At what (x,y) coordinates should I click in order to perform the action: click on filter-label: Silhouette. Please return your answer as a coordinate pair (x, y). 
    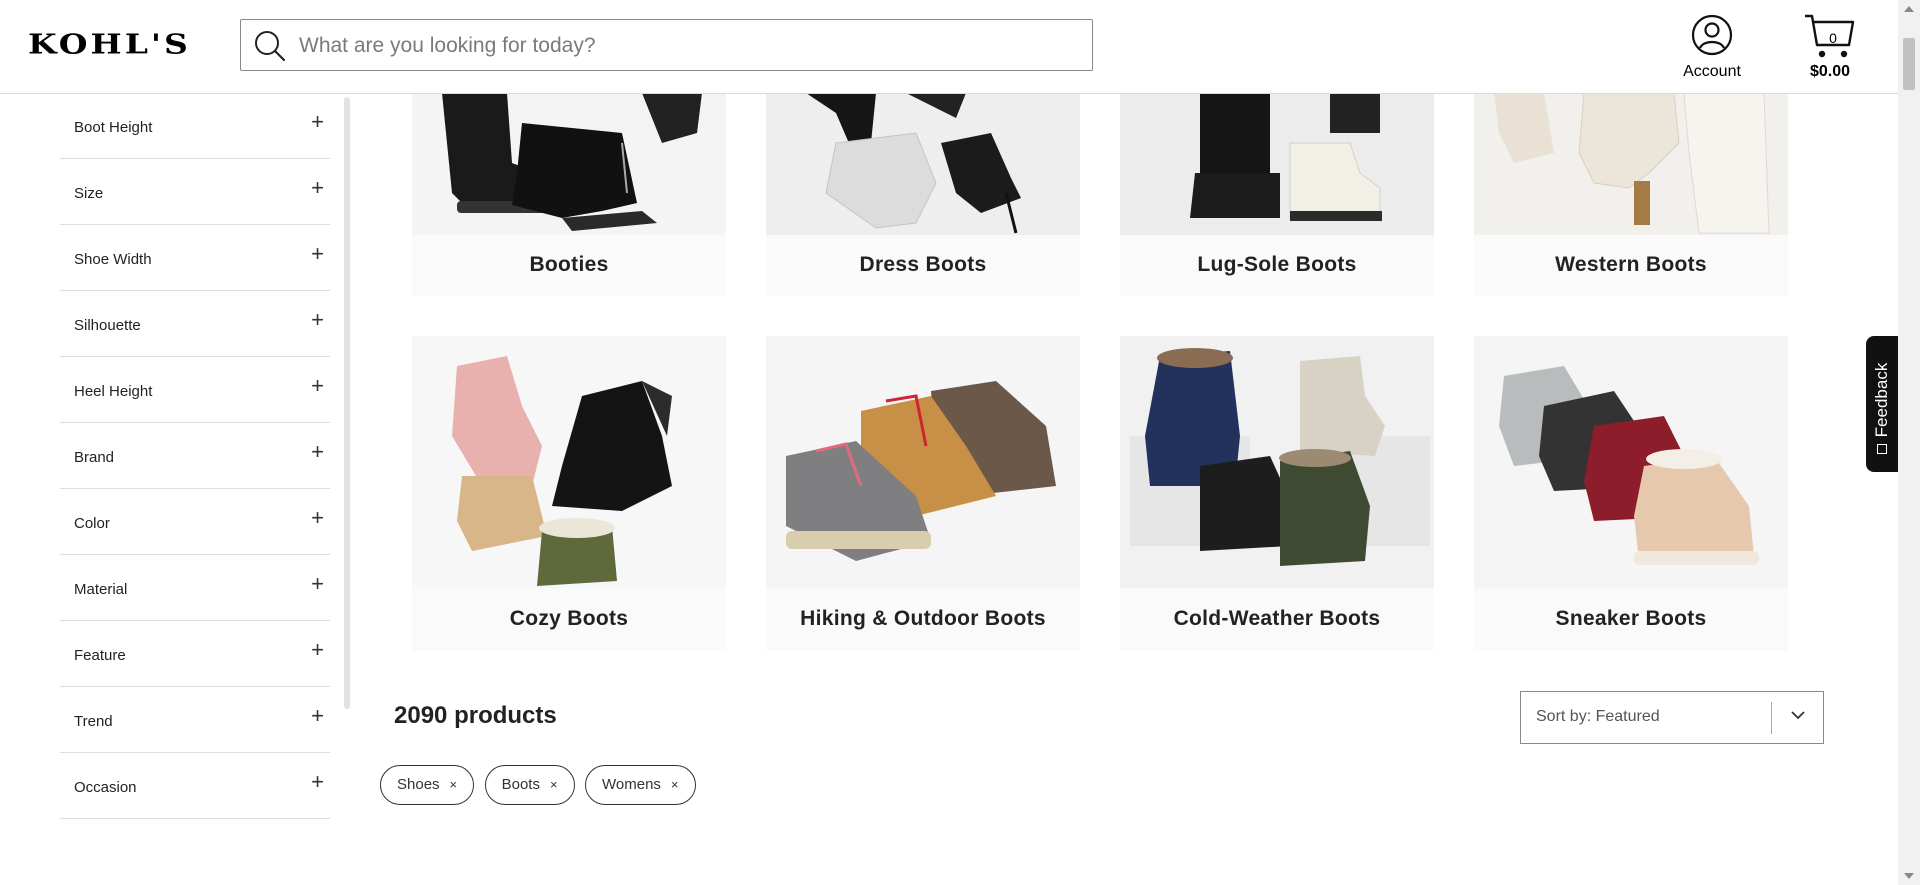
    Looking at the image, I should click on (107, 325).